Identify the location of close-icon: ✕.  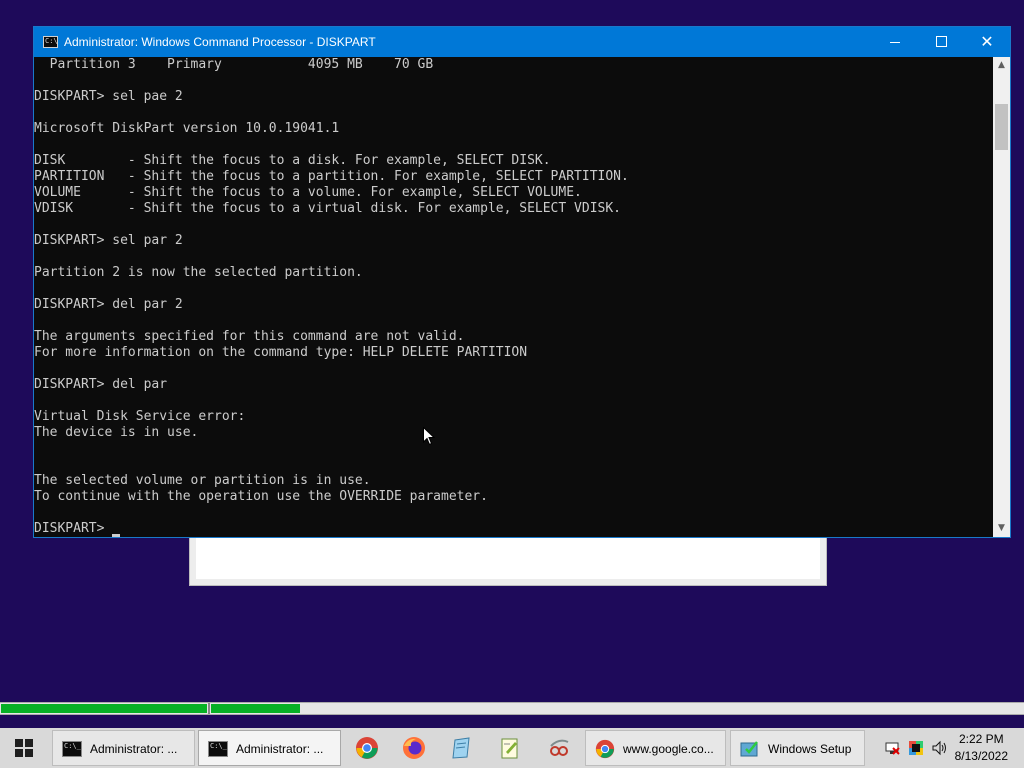
(987, 41).